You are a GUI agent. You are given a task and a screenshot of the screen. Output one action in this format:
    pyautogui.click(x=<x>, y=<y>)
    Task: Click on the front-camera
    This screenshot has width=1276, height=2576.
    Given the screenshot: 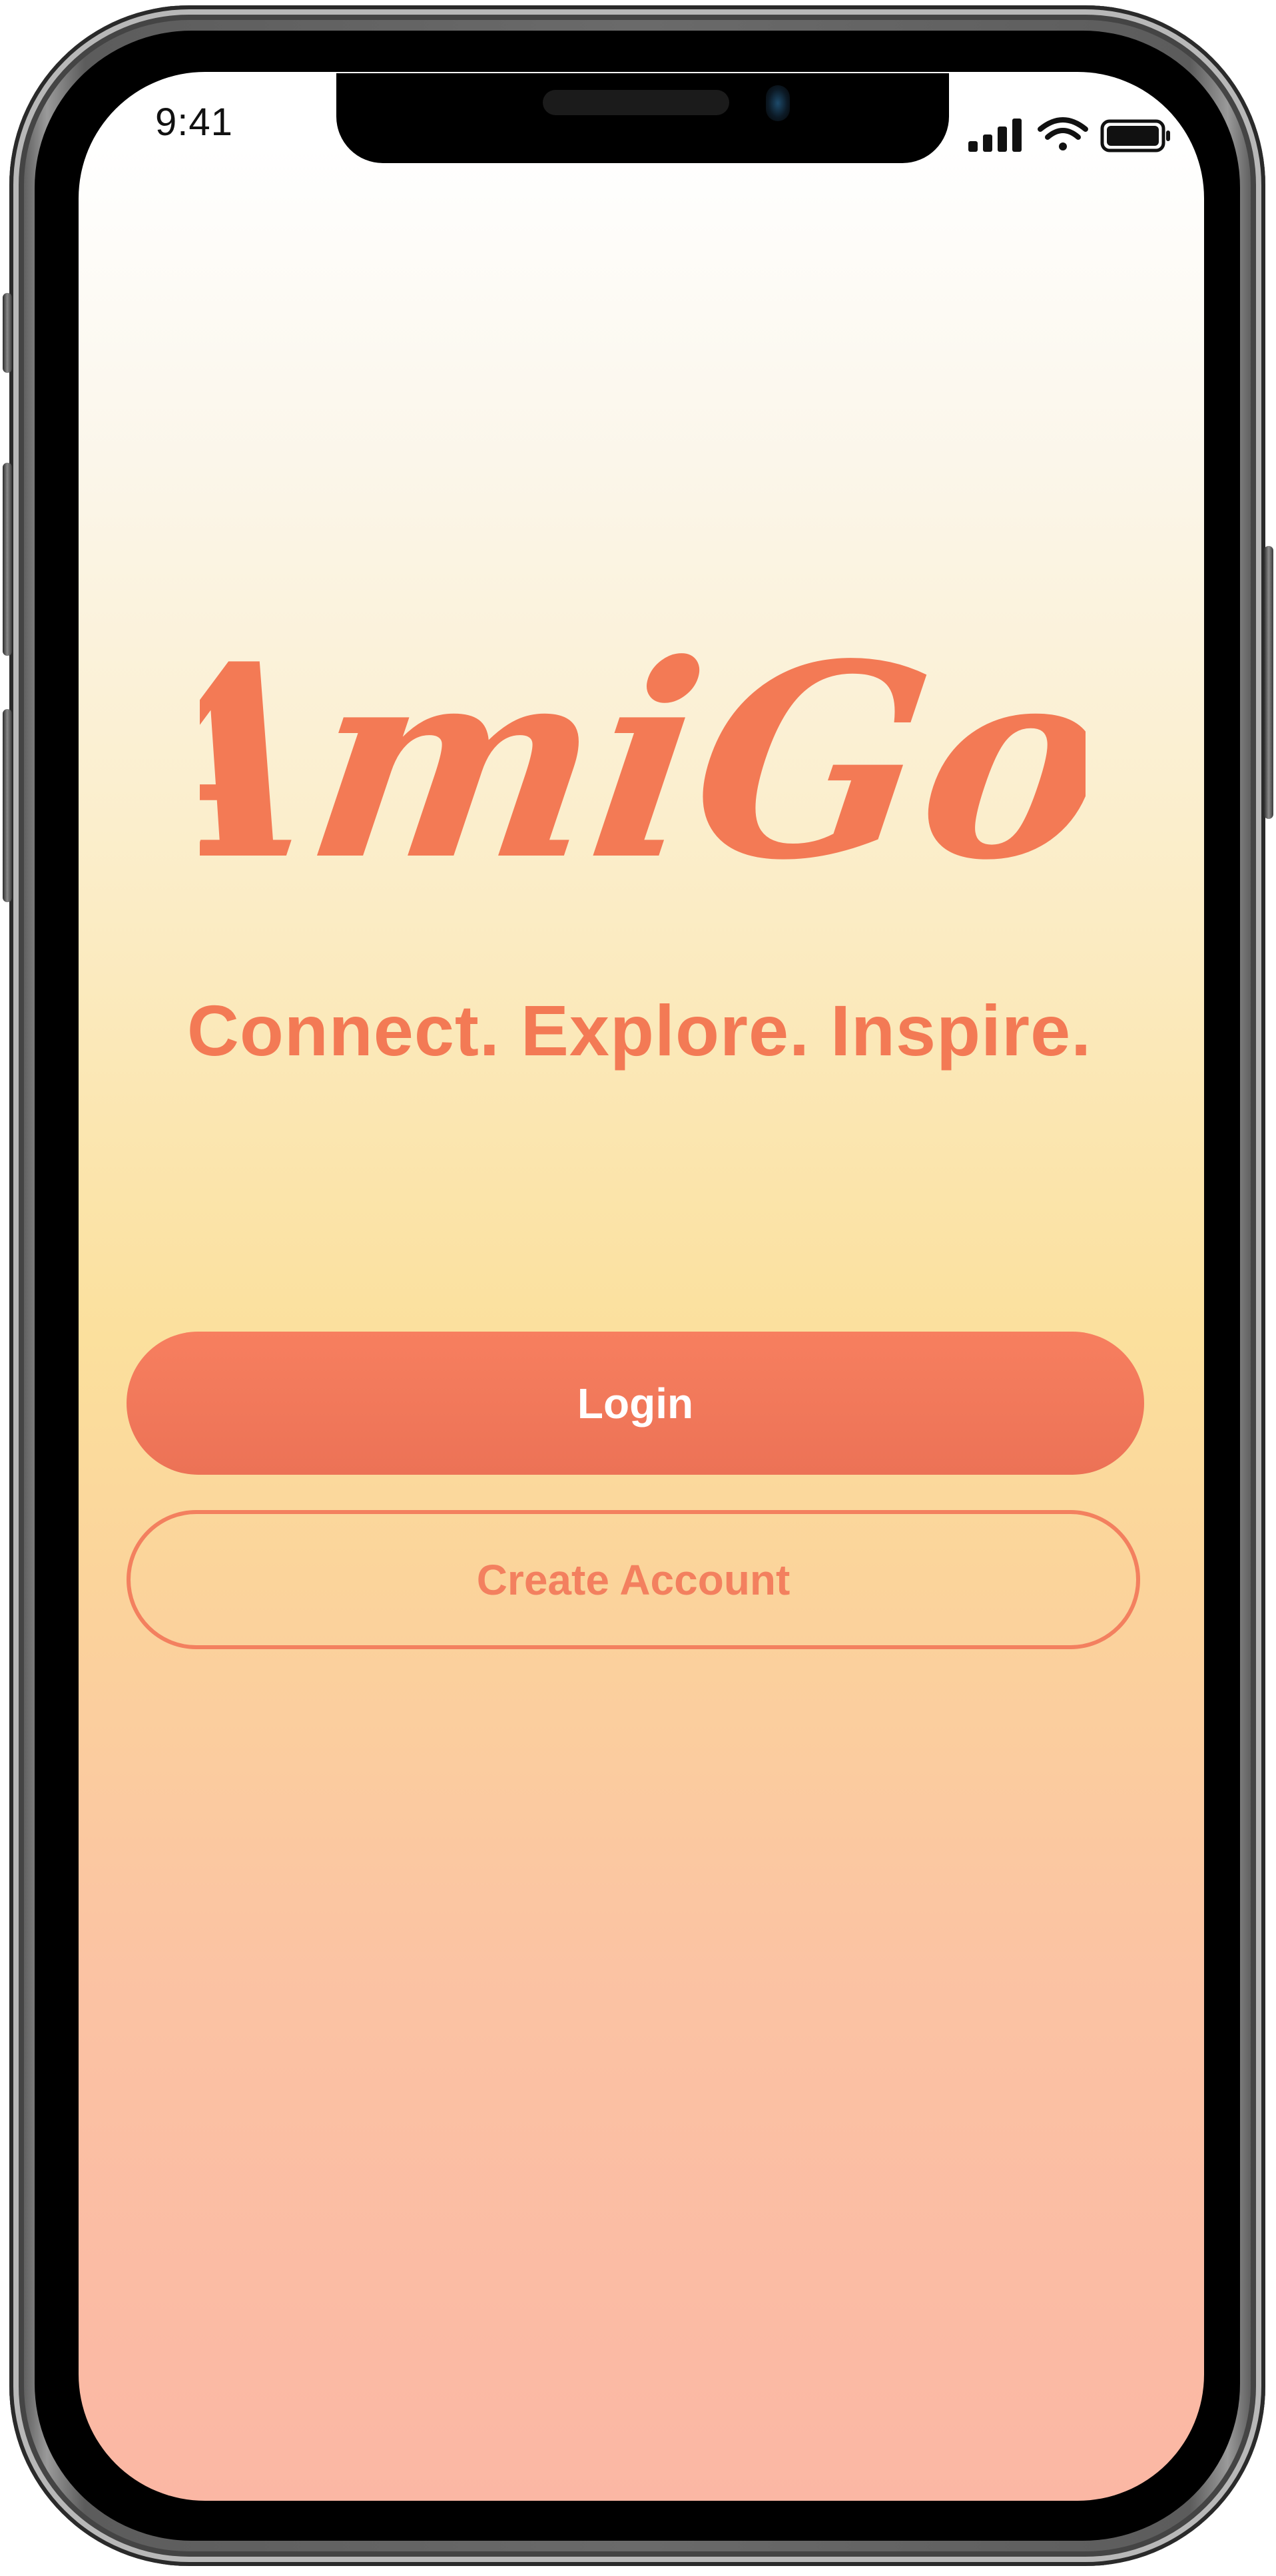 What is the action you would take?
    pyautogui.click(x=778, y=103)
    